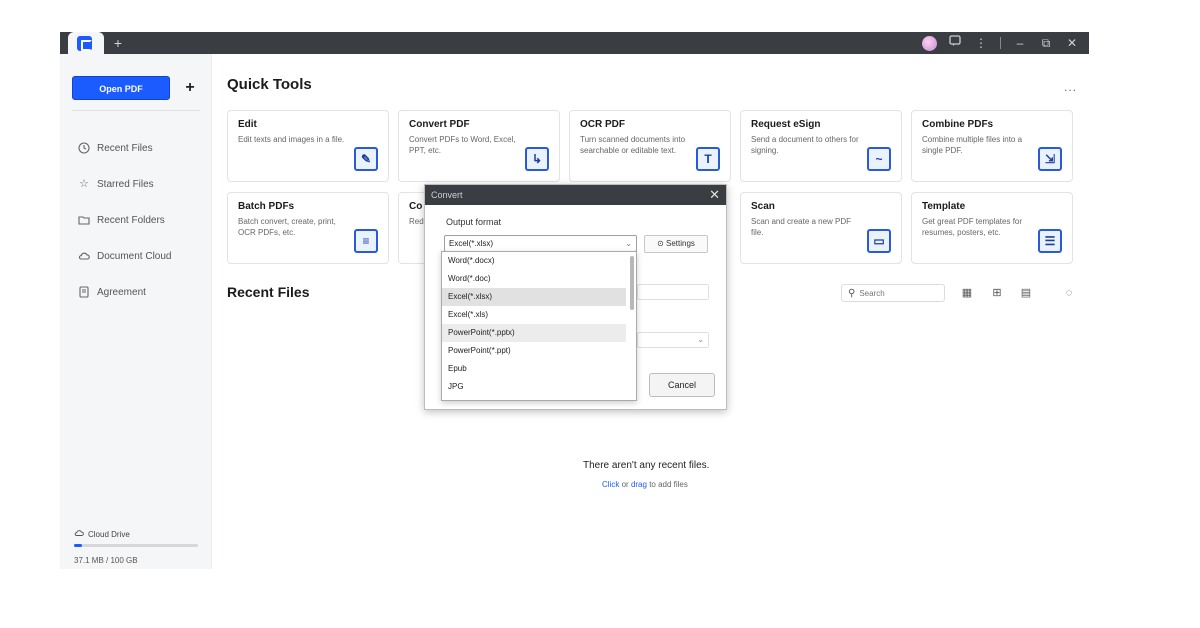 The image size is (1200, 628). Describe the element at coordinates (534, 351) in the screenshot. I see `format-option-ppt: PowerPoint(*.ppt)` at that location.